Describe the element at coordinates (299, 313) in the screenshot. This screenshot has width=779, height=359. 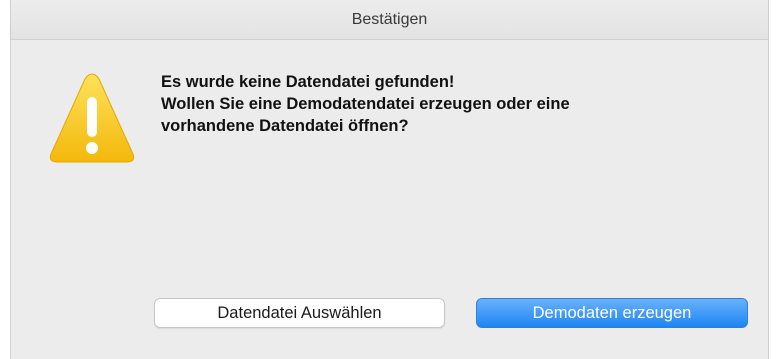
I see `select-data-file-button: Datendatei Auswählen` at that location.